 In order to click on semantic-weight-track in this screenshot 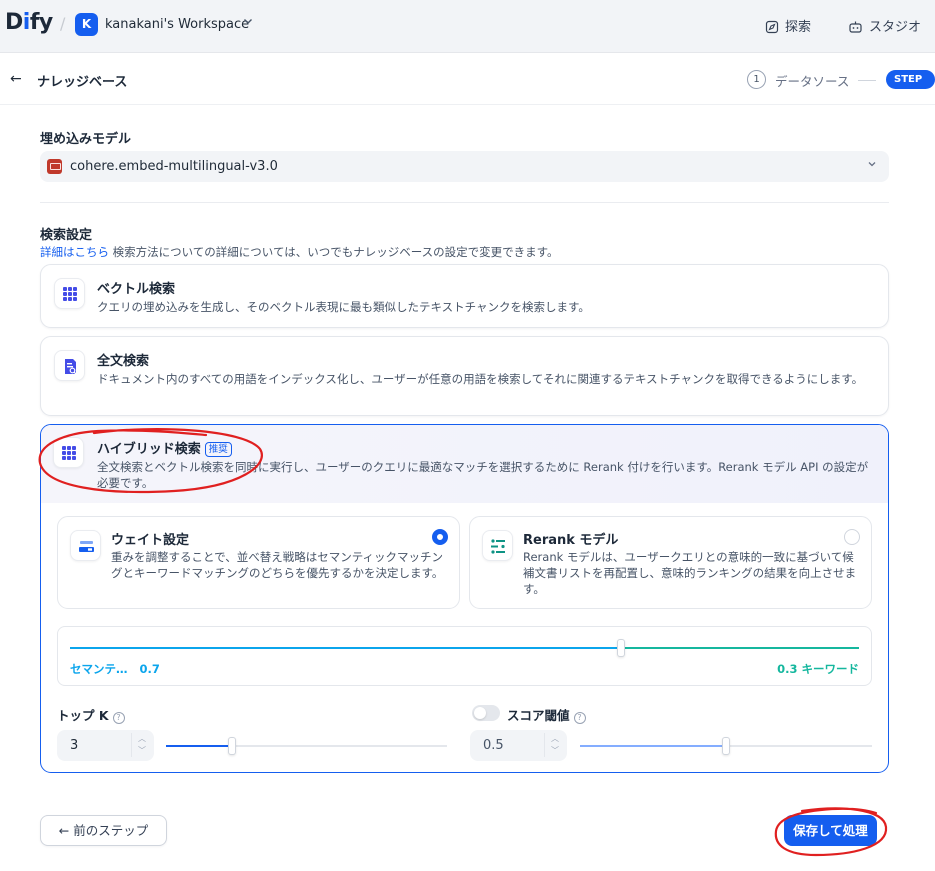, I will do `click(345, 648)`.